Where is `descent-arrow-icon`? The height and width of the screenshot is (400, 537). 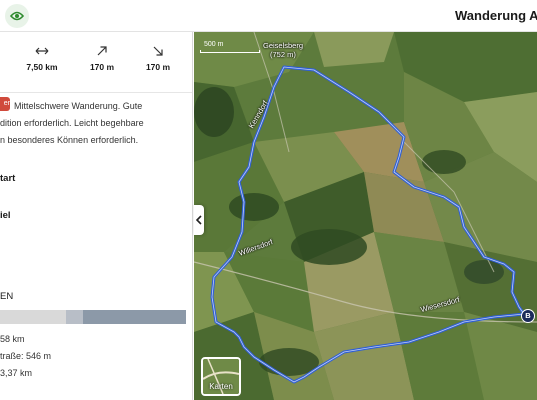
descent-arrow-icon is located at coordinates (158, 51).